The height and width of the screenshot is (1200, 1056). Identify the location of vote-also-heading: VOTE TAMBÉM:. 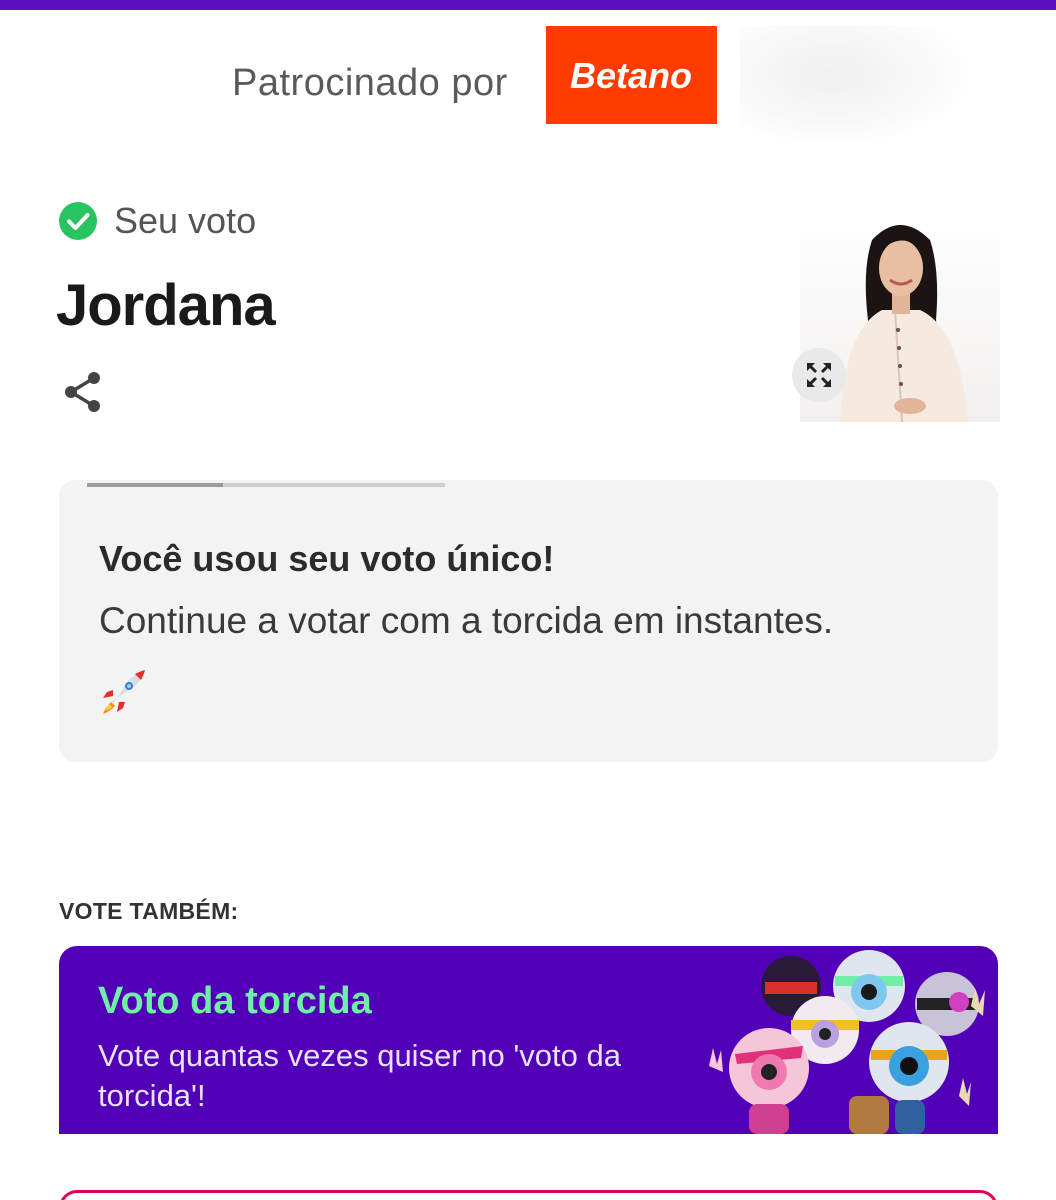
(149, 911).